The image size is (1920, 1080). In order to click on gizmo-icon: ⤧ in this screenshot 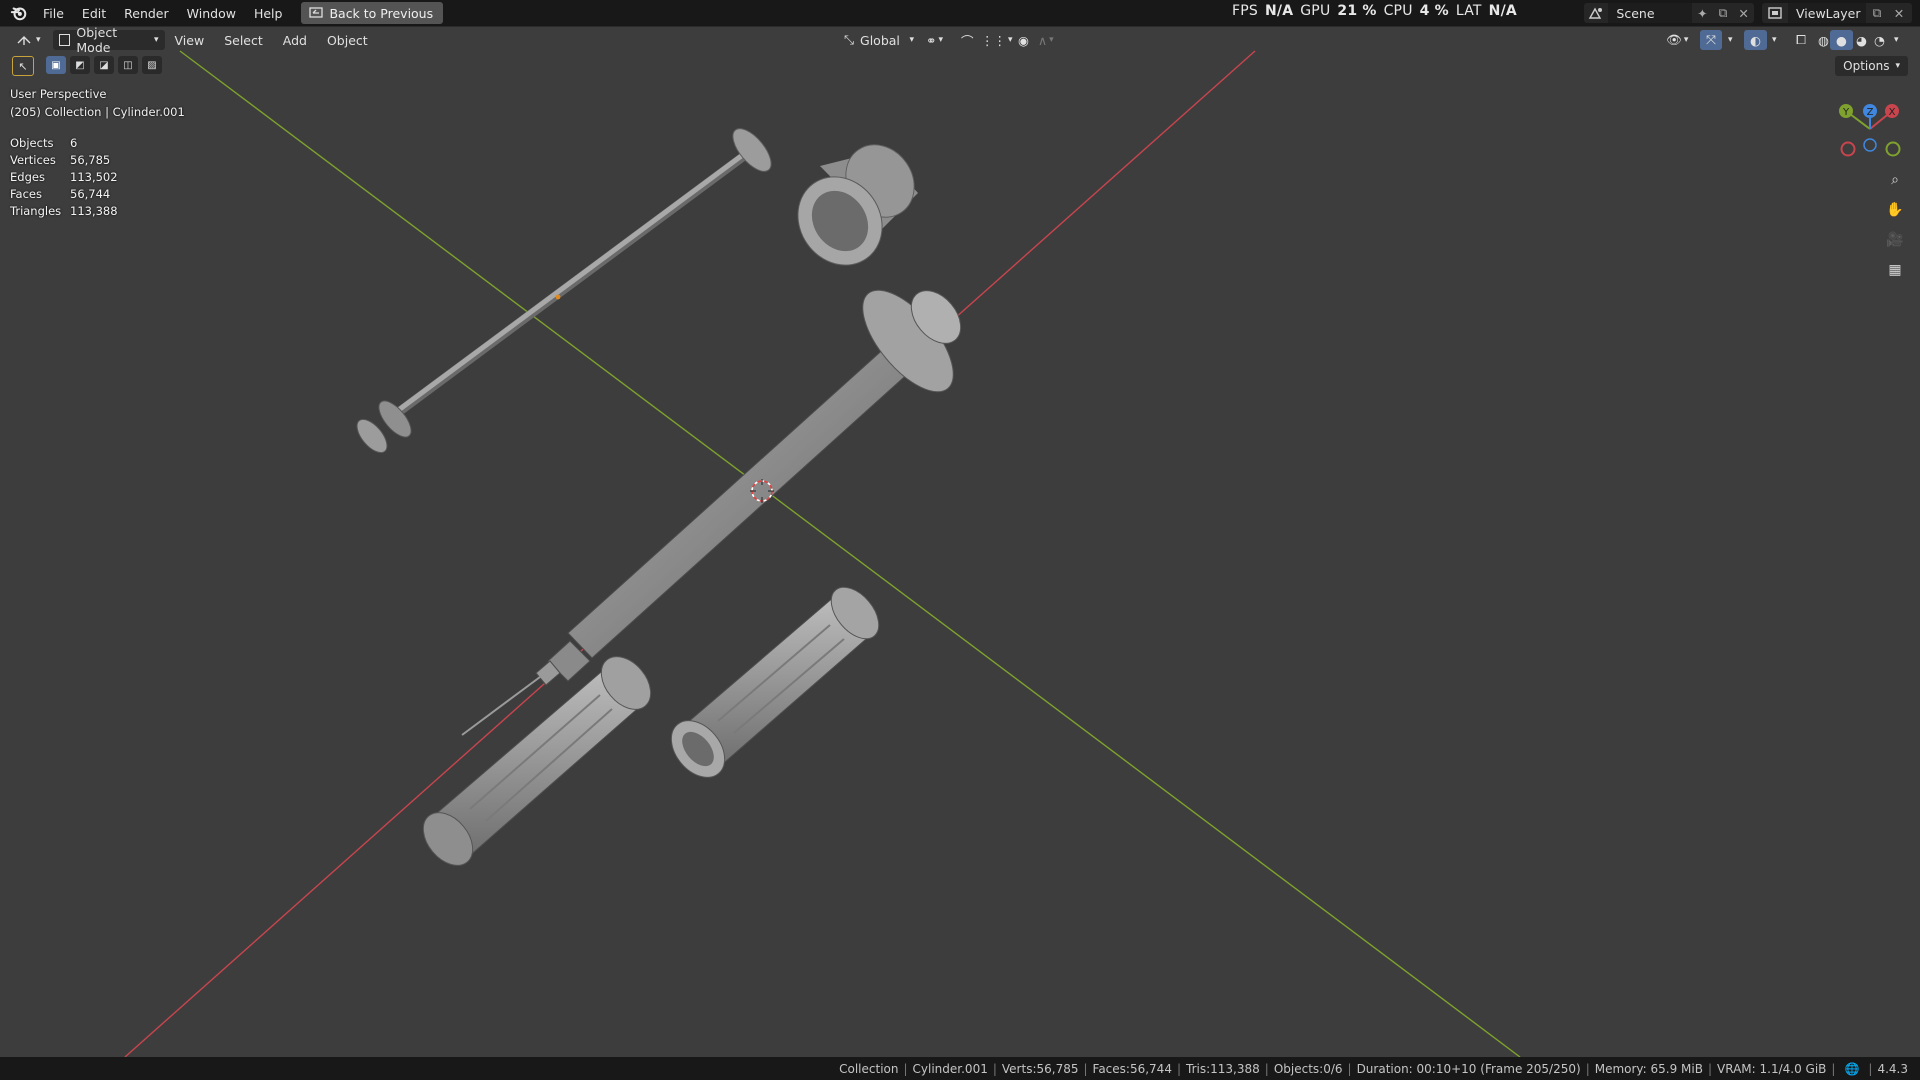, I will do `click(1711, 39)`.